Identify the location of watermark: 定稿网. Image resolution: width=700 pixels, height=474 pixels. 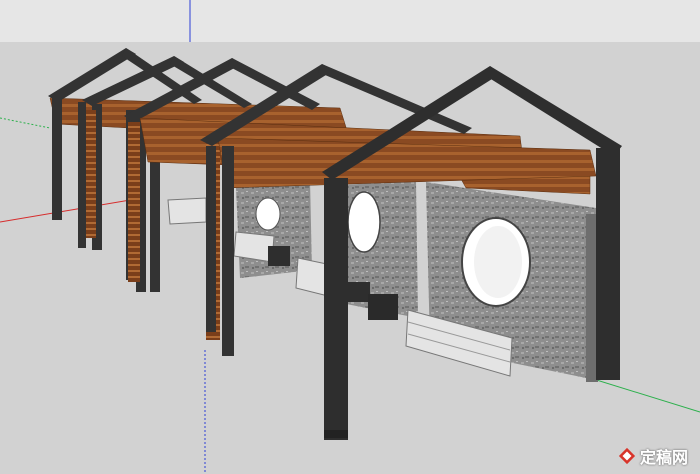
(653, 456).